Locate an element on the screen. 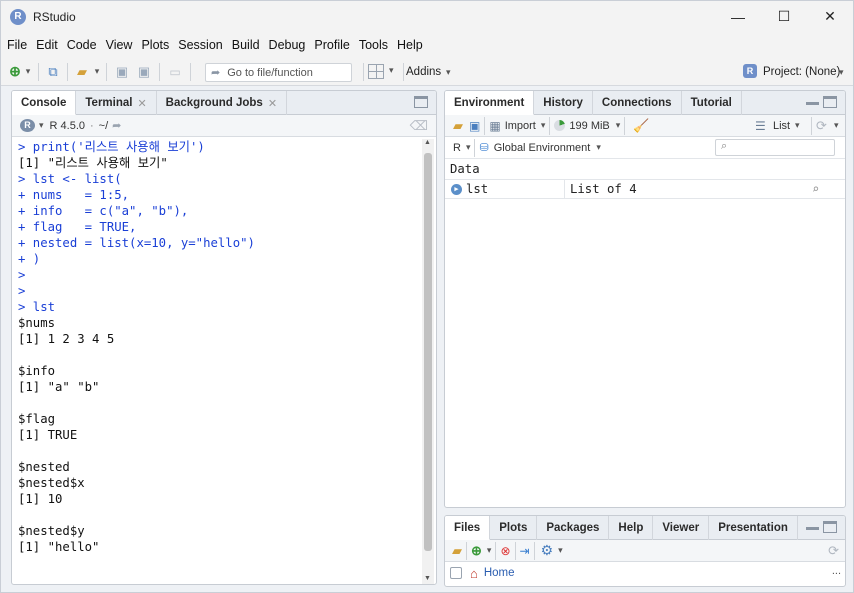  scroll-up-icon: ▲ is located at coordinates (427, 142).